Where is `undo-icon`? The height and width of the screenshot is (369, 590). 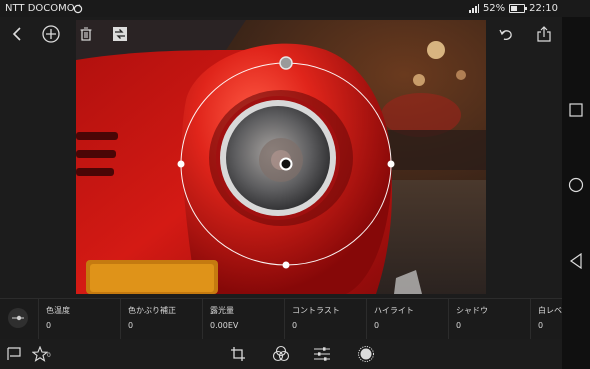 undo-icon is located at coordinates (506, 34).